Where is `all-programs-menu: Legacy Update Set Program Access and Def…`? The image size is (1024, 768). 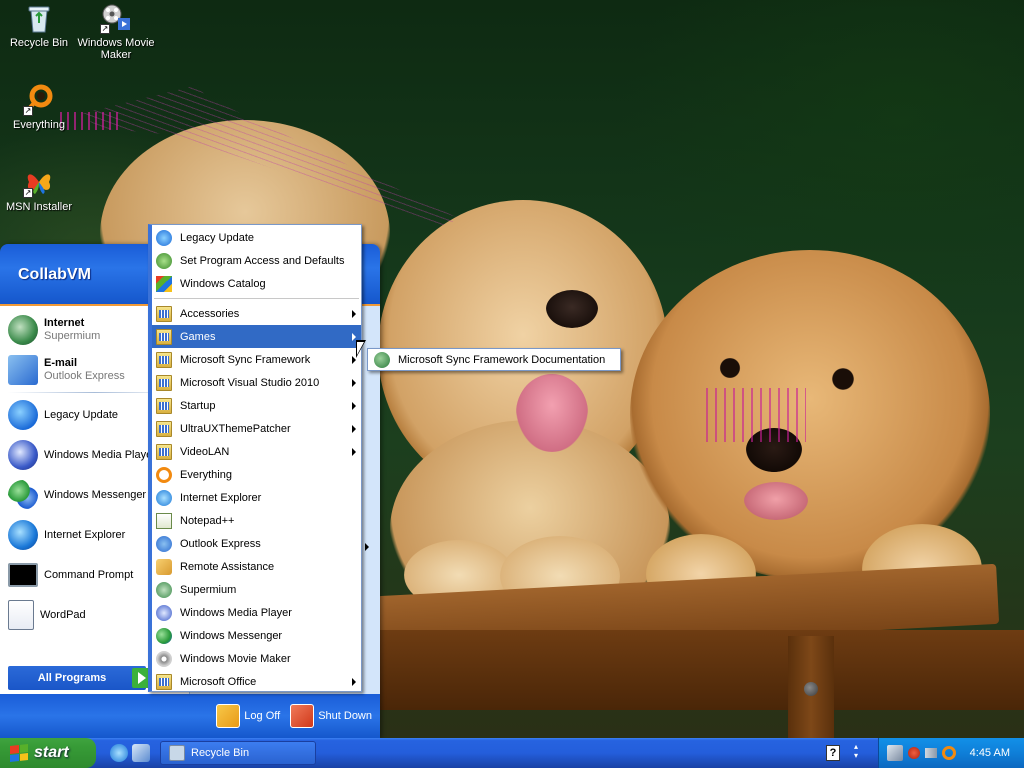 all-programs-menu: Legacy Update Set Program Access and Def… is located at coordinates (255, 458).